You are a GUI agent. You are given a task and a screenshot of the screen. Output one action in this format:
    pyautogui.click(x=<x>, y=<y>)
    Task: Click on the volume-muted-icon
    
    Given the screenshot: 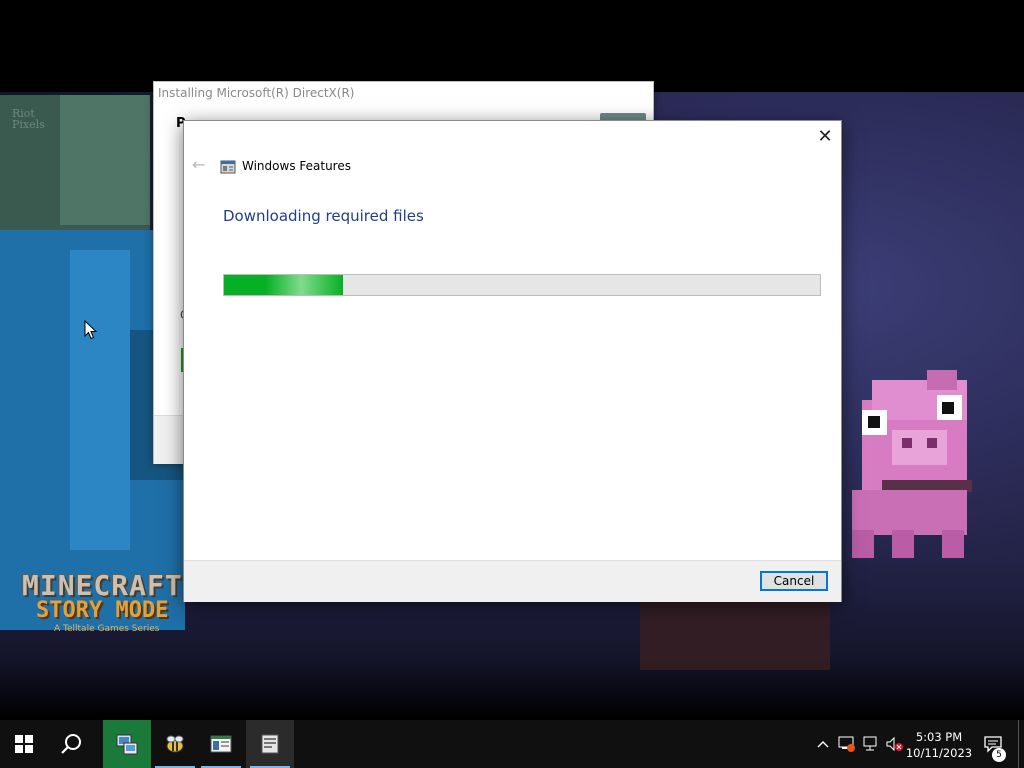 What is the action you would take?
    pyautogui.click(x=894, y=744)
    